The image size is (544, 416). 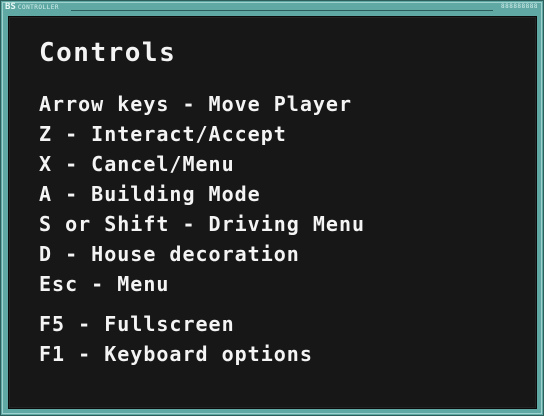 I want to click on titlebar-divider, so click(x=282, y=10).